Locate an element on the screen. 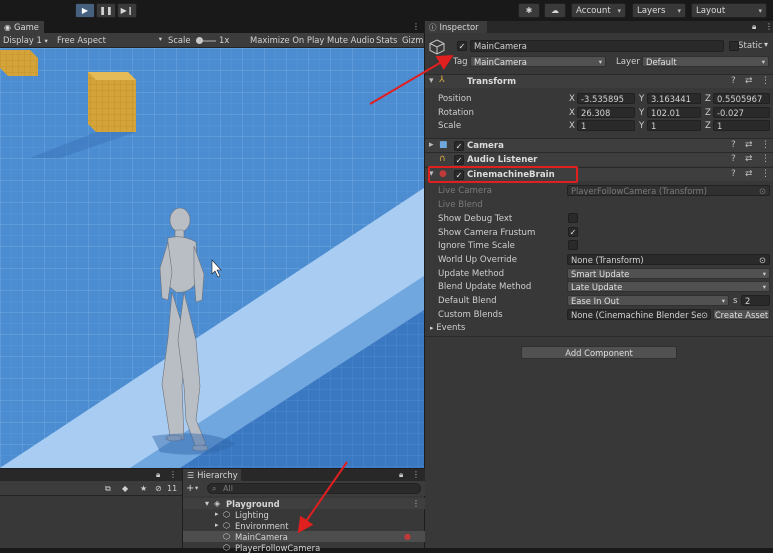  collab-button: ✱ is located at coordinates (529, 10).